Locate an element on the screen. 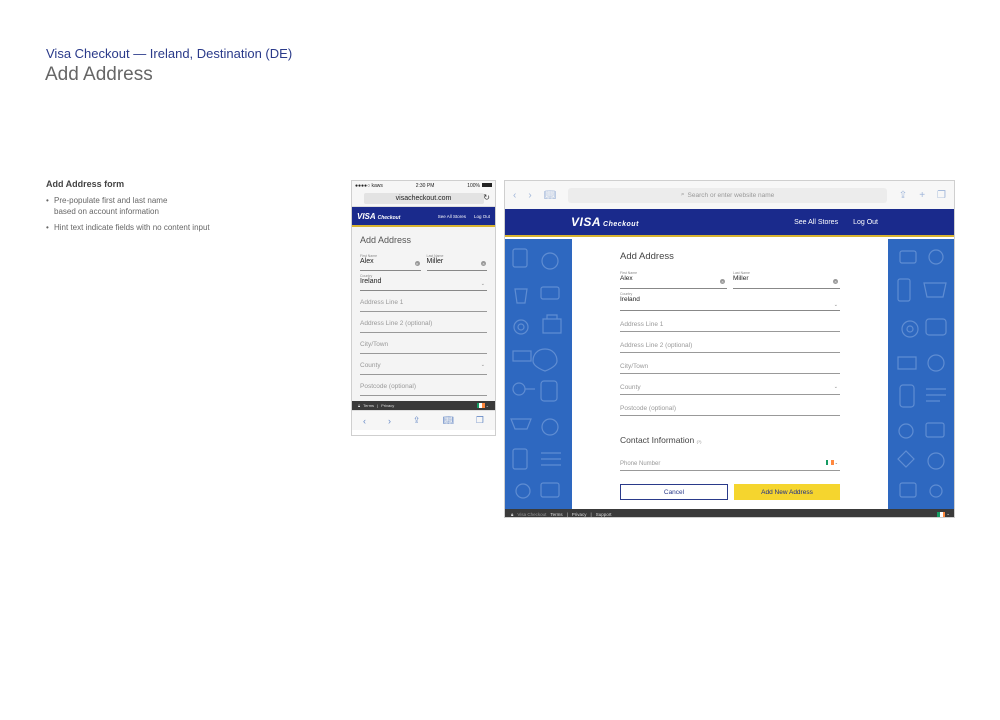 The image size is (1000, 720). help-icon: (?) is located at coordinates (699, 441).